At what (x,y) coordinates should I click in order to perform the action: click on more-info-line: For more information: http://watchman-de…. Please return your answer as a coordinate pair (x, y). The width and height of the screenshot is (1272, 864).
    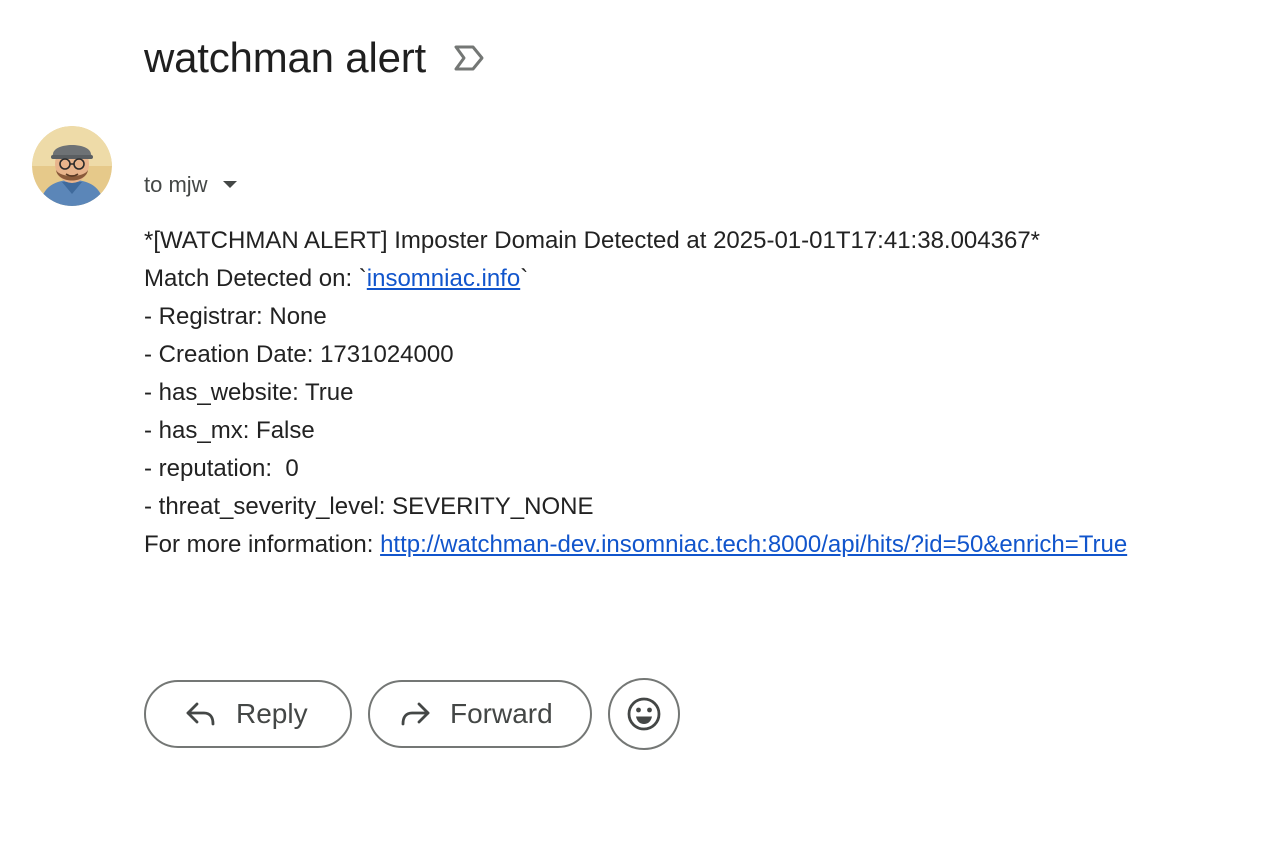
    Looking at the image, I should click on (635, 545).